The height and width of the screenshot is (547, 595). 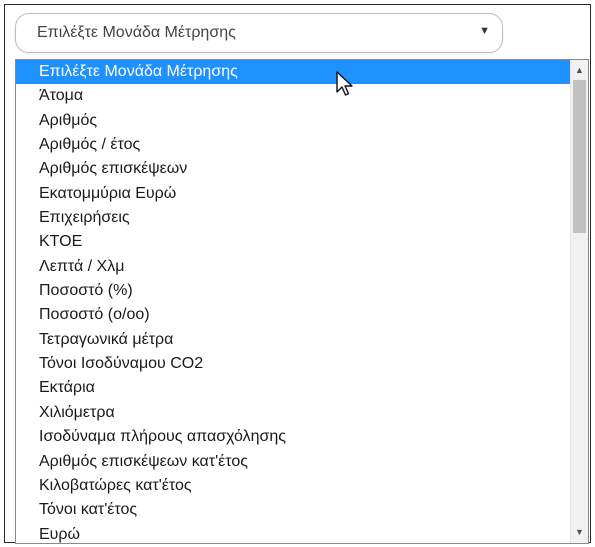 What do you see at coordinates (293, 315) in the screenshot?
I see `list-item: Ποσοστό (ο/οο)` at bounding box center [293, 315].